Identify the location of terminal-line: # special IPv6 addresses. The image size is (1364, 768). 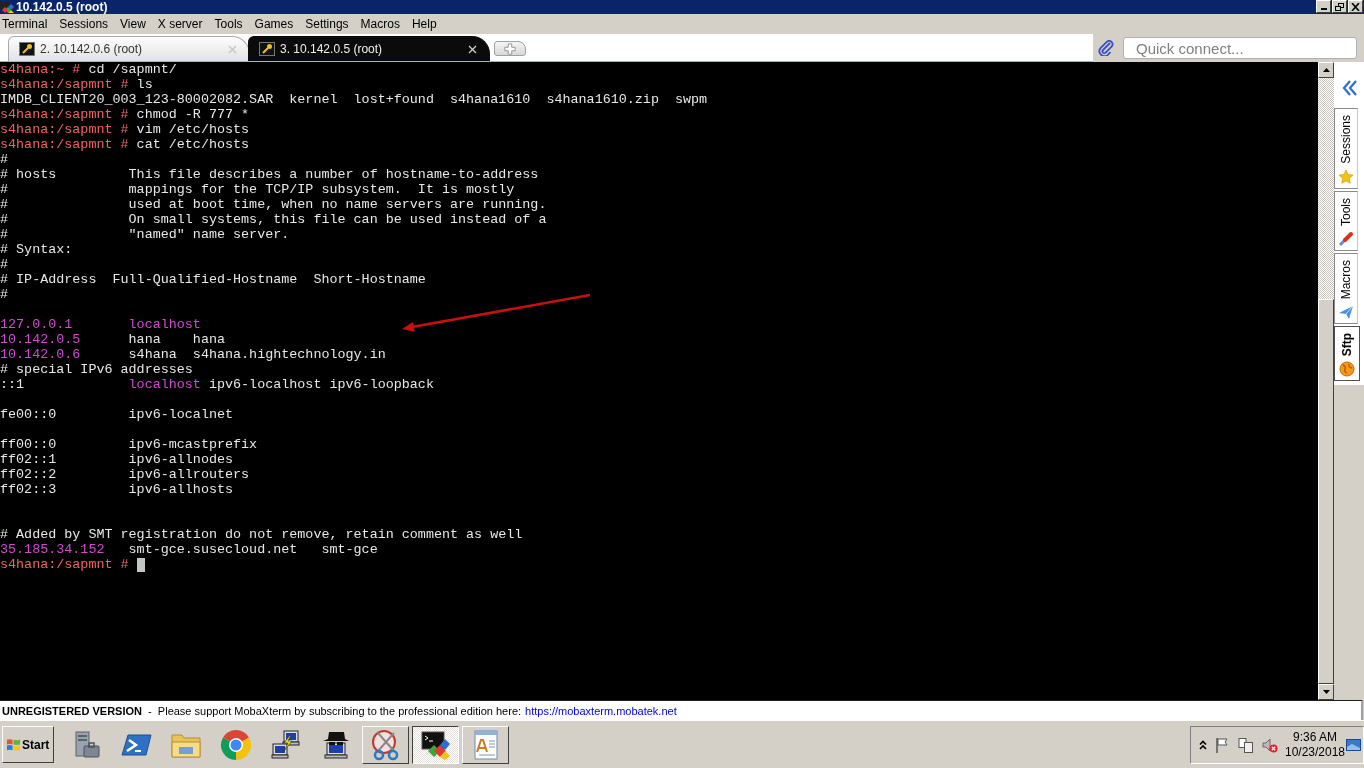
(96, 369).